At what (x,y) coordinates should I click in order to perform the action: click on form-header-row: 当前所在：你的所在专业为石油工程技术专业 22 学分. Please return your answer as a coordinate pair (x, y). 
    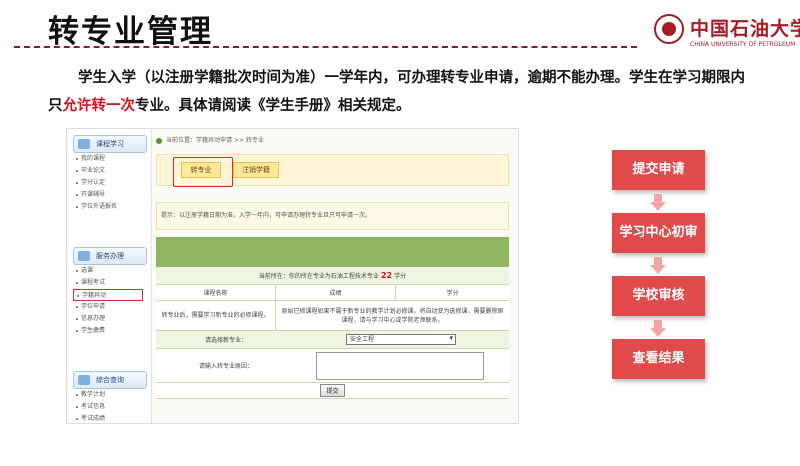
    Looking at the image, I should click on (332, 276).